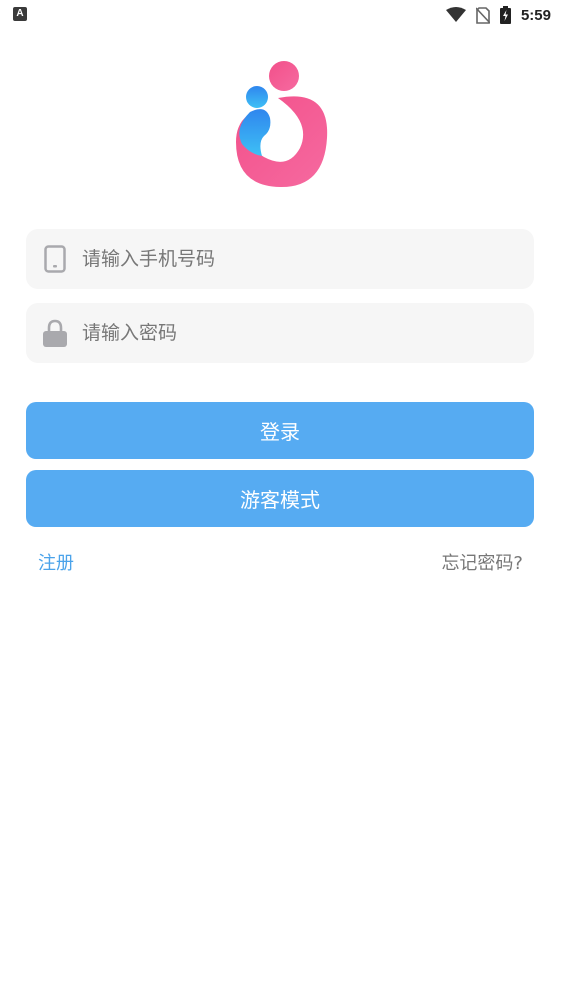 Image resolution: width=561 pixels, height=997 pixels. I want to click on notification-icon: A, so click(20, 14).